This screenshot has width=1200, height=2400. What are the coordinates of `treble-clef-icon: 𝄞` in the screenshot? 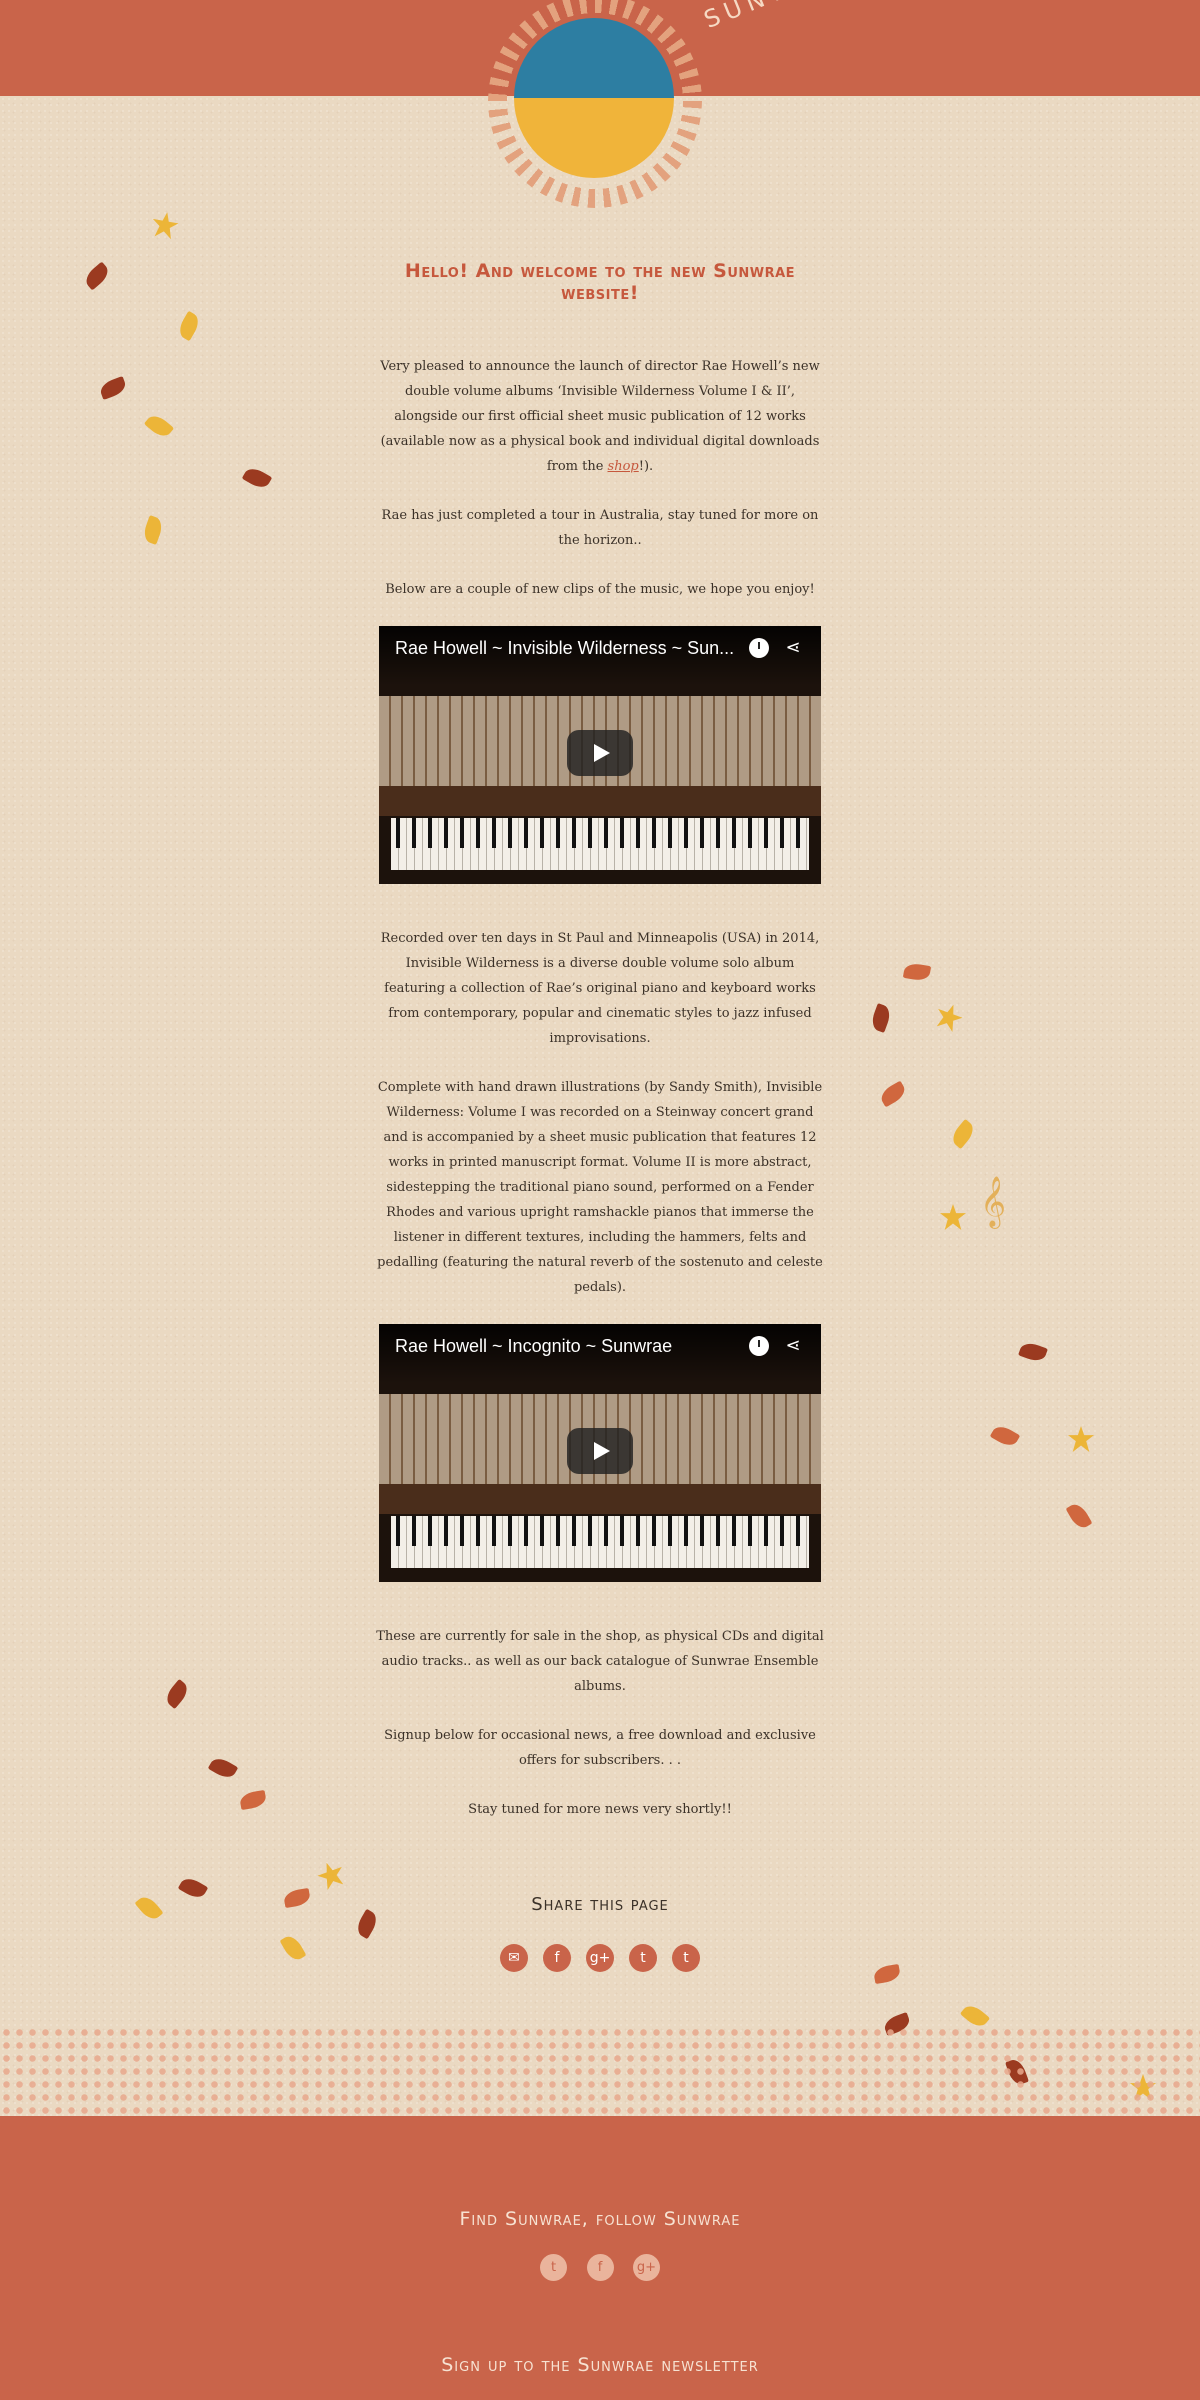 It's located at (993, 1201).